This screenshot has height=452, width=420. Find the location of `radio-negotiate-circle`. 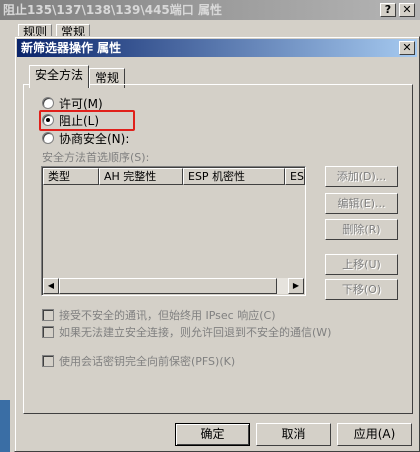

radio-negotiate-circle is located at coordinates (48, 138).